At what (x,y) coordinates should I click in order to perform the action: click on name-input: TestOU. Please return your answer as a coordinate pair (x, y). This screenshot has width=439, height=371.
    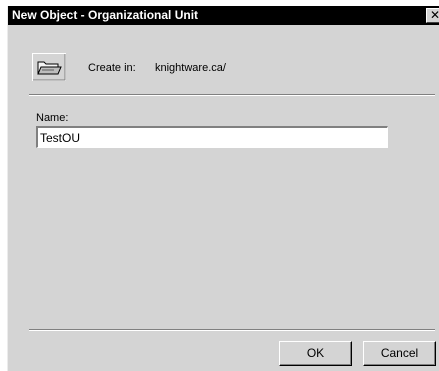
    Looking at the image, I should click on (212, 137).